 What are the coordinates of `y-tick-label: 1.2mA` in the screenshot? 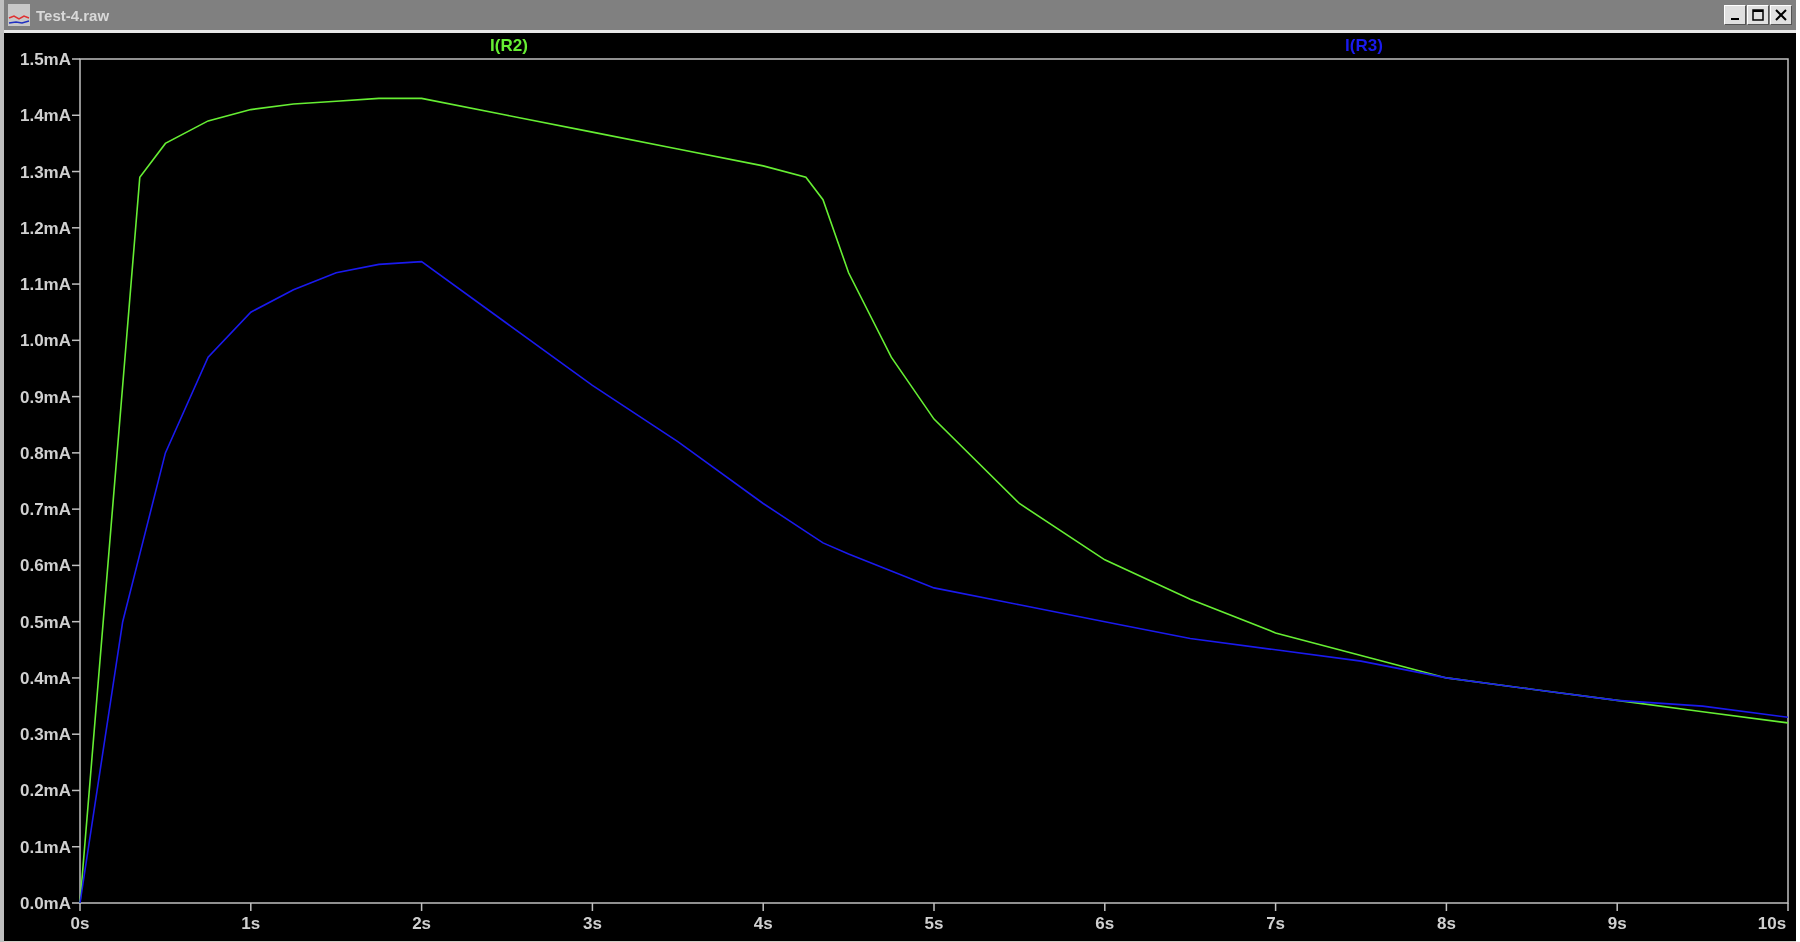 It's located at (45, 228).